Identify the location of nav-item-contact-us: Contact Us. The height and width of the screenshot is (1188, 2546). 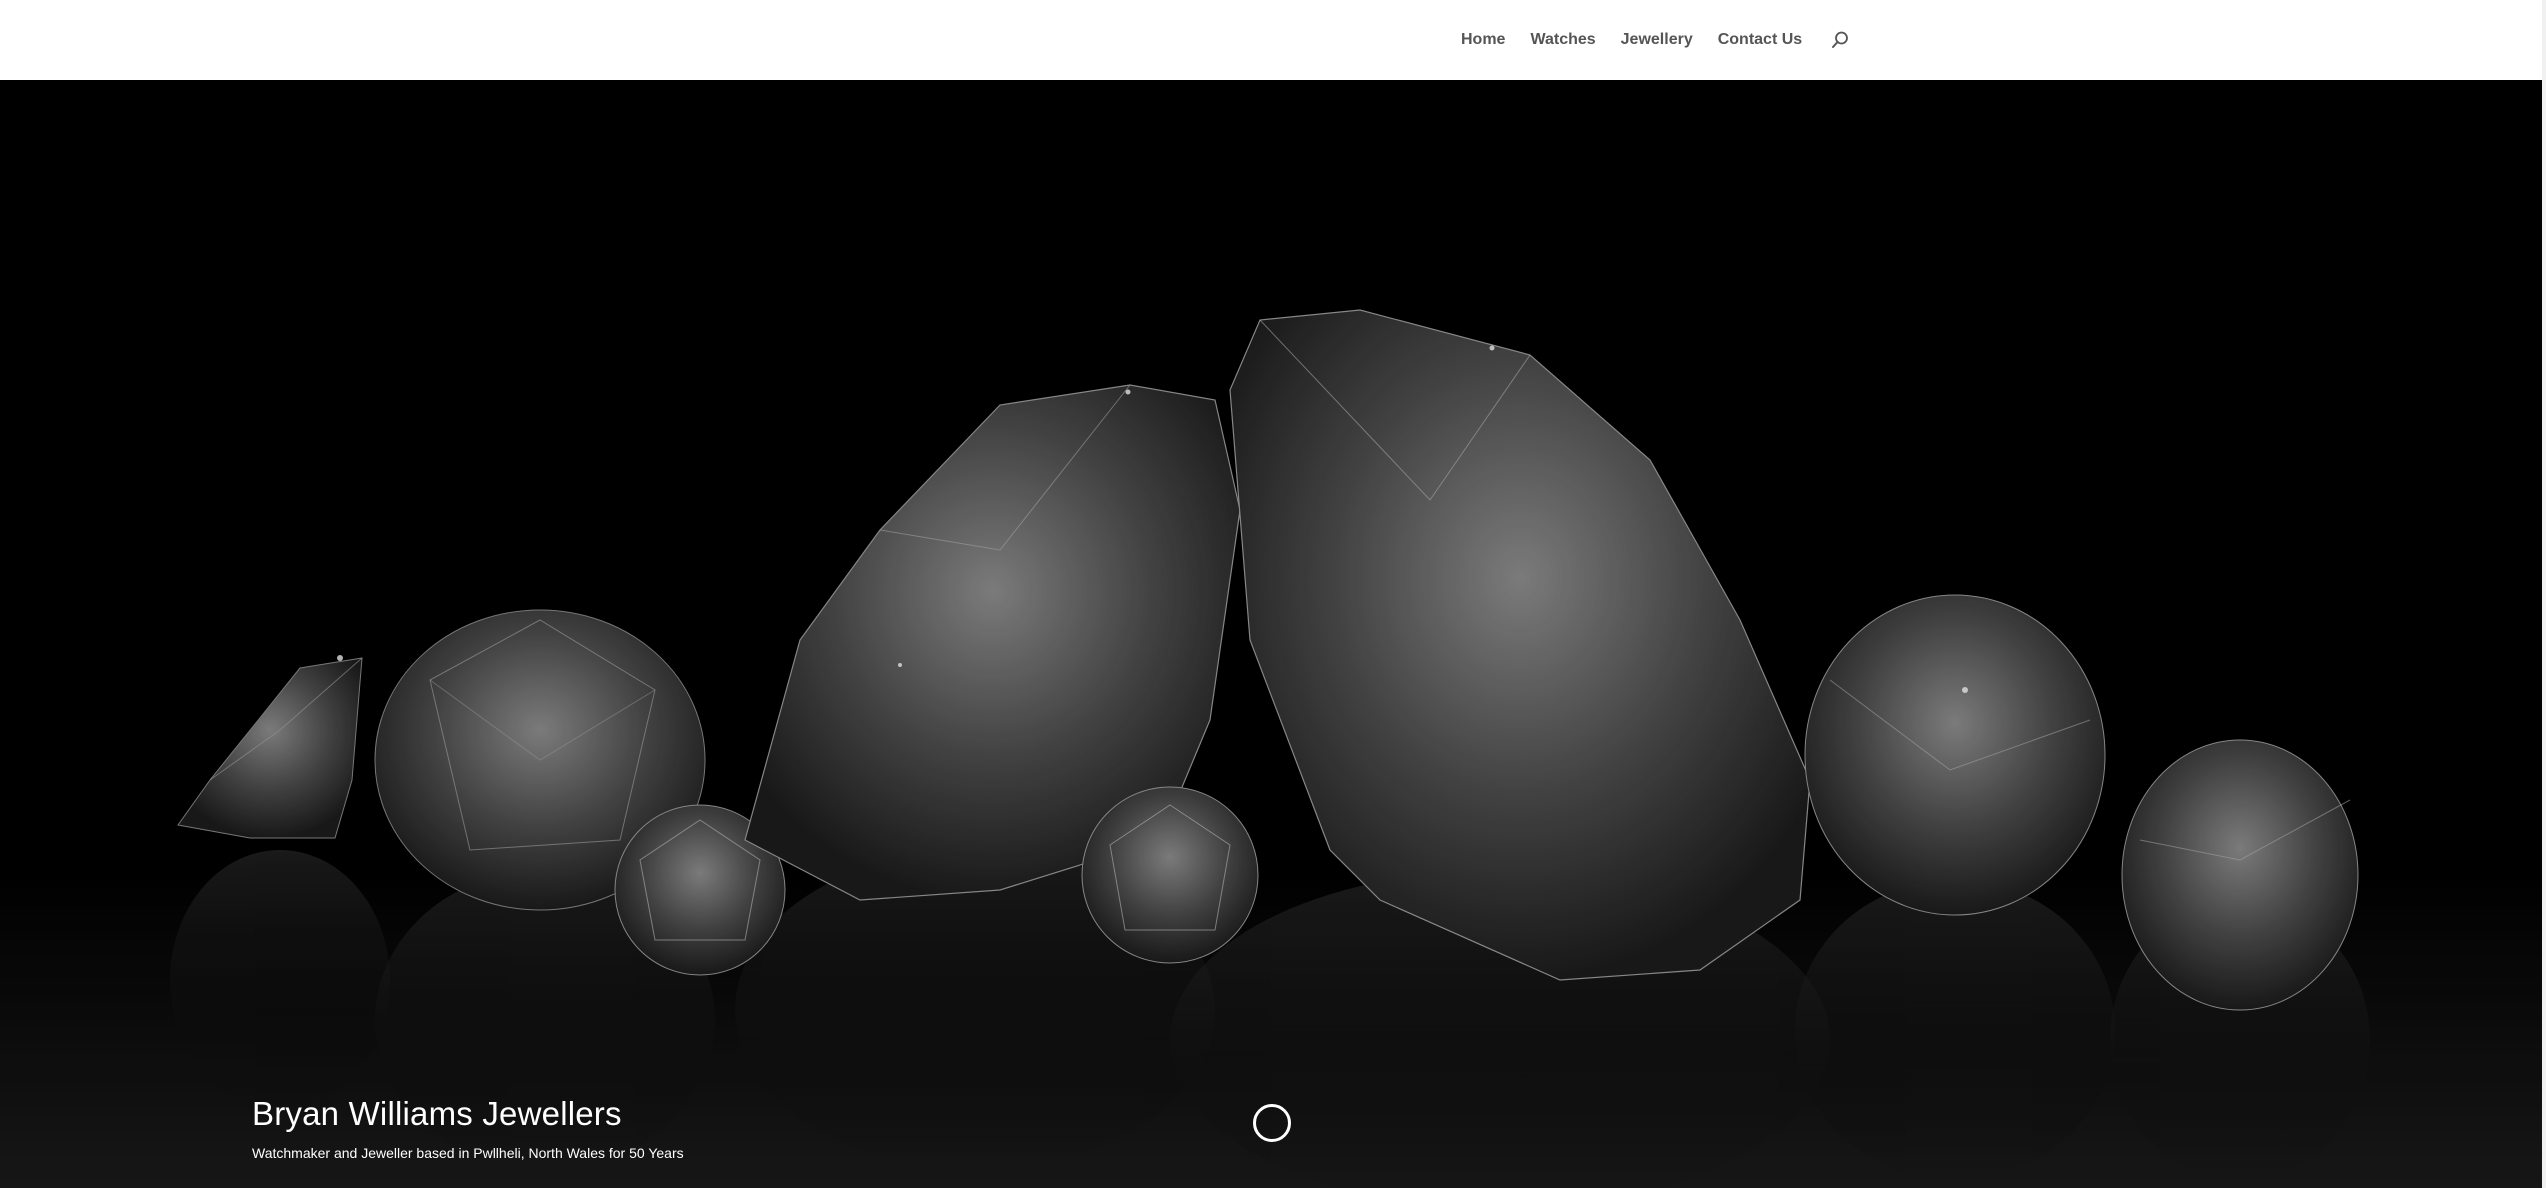
(1760, 40).